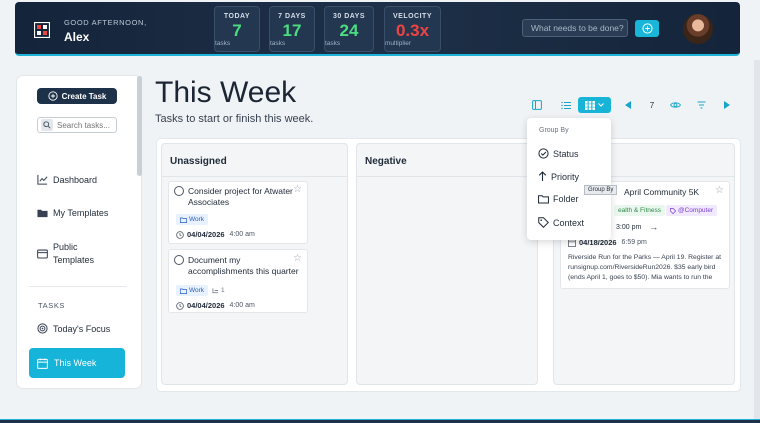 This screenshot has height=423, width=760. What do you see at coordinates (380, 421) in the screenshot?
I see `bottom-bar` at bounding box center [380, 421].